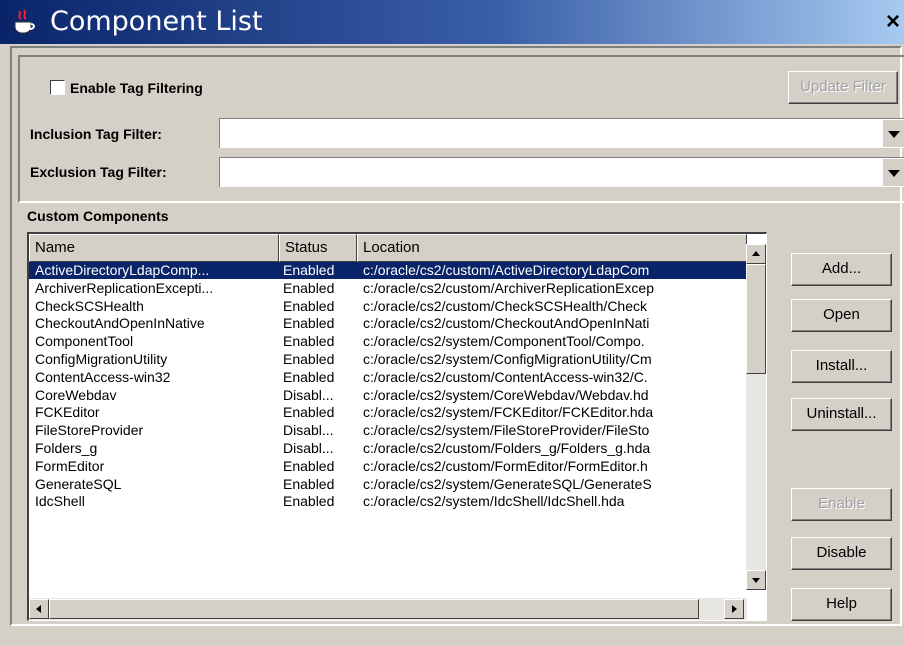  I want to click on enable-tag-filtering-checkbox, so click(57, 87).